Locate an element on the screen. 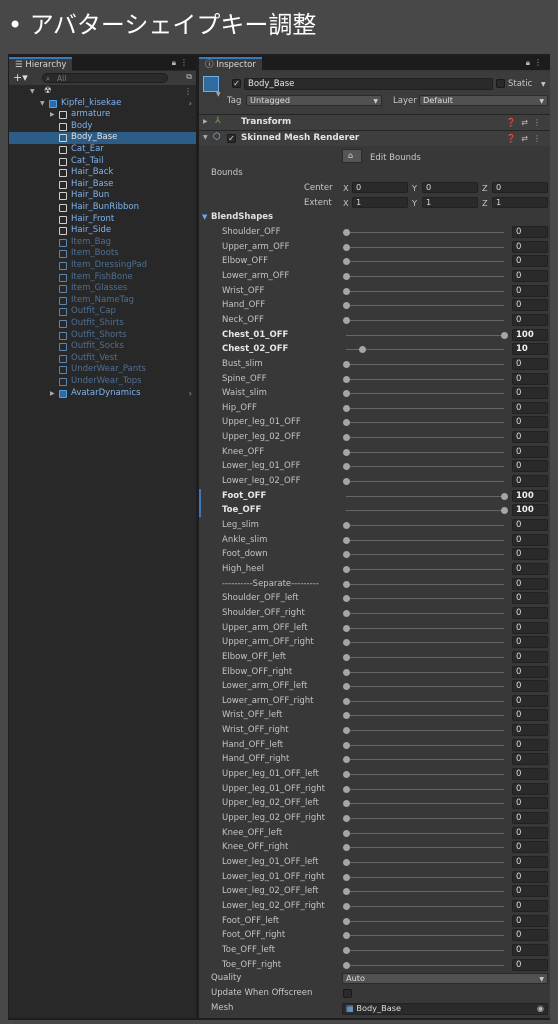 The width and height of the screenshot is (558, 1024). open-prefab-chevron-icon: › is located at coordinates (190, 394).